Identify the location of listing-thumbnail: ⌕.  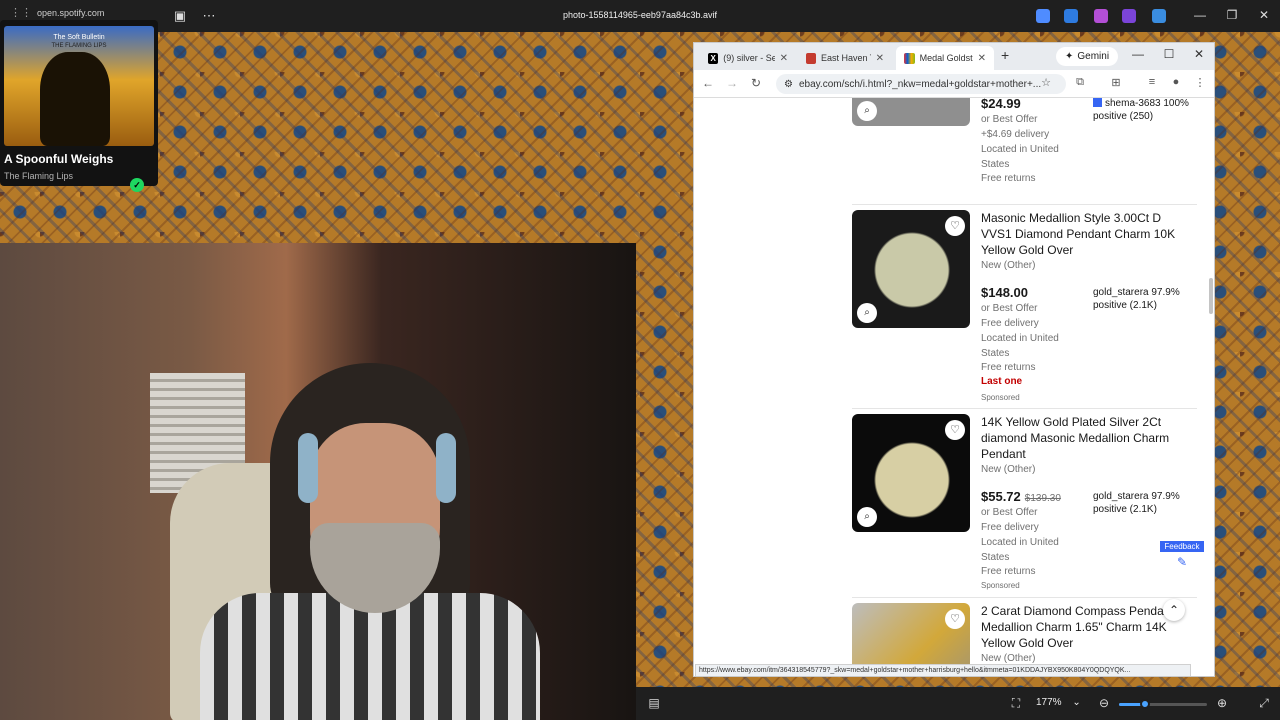
(911, 112).